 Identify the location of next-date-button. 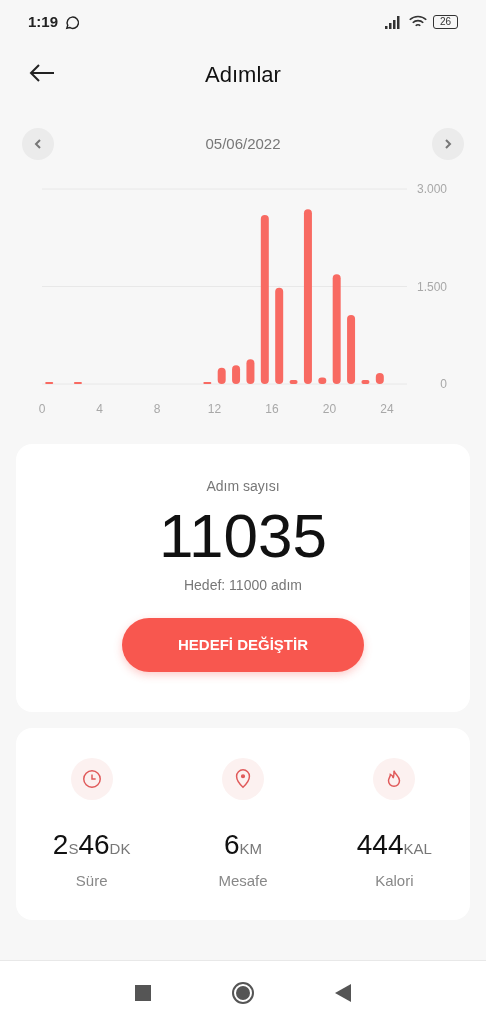
(448, 144).